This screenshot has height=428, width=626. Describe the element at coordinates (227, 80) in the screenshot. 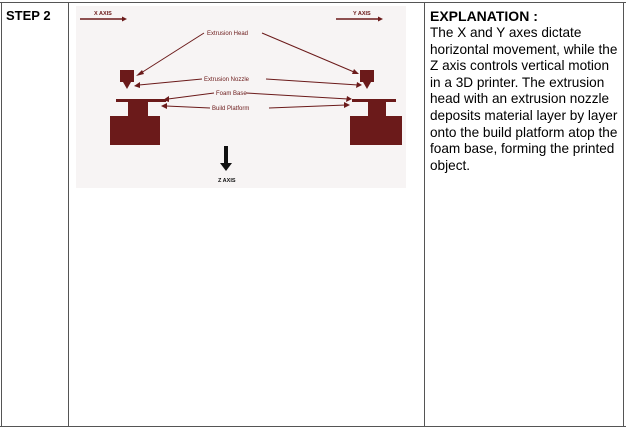

I see `label-extrusion-nozzle: Extrusion Nozzle` at that location.